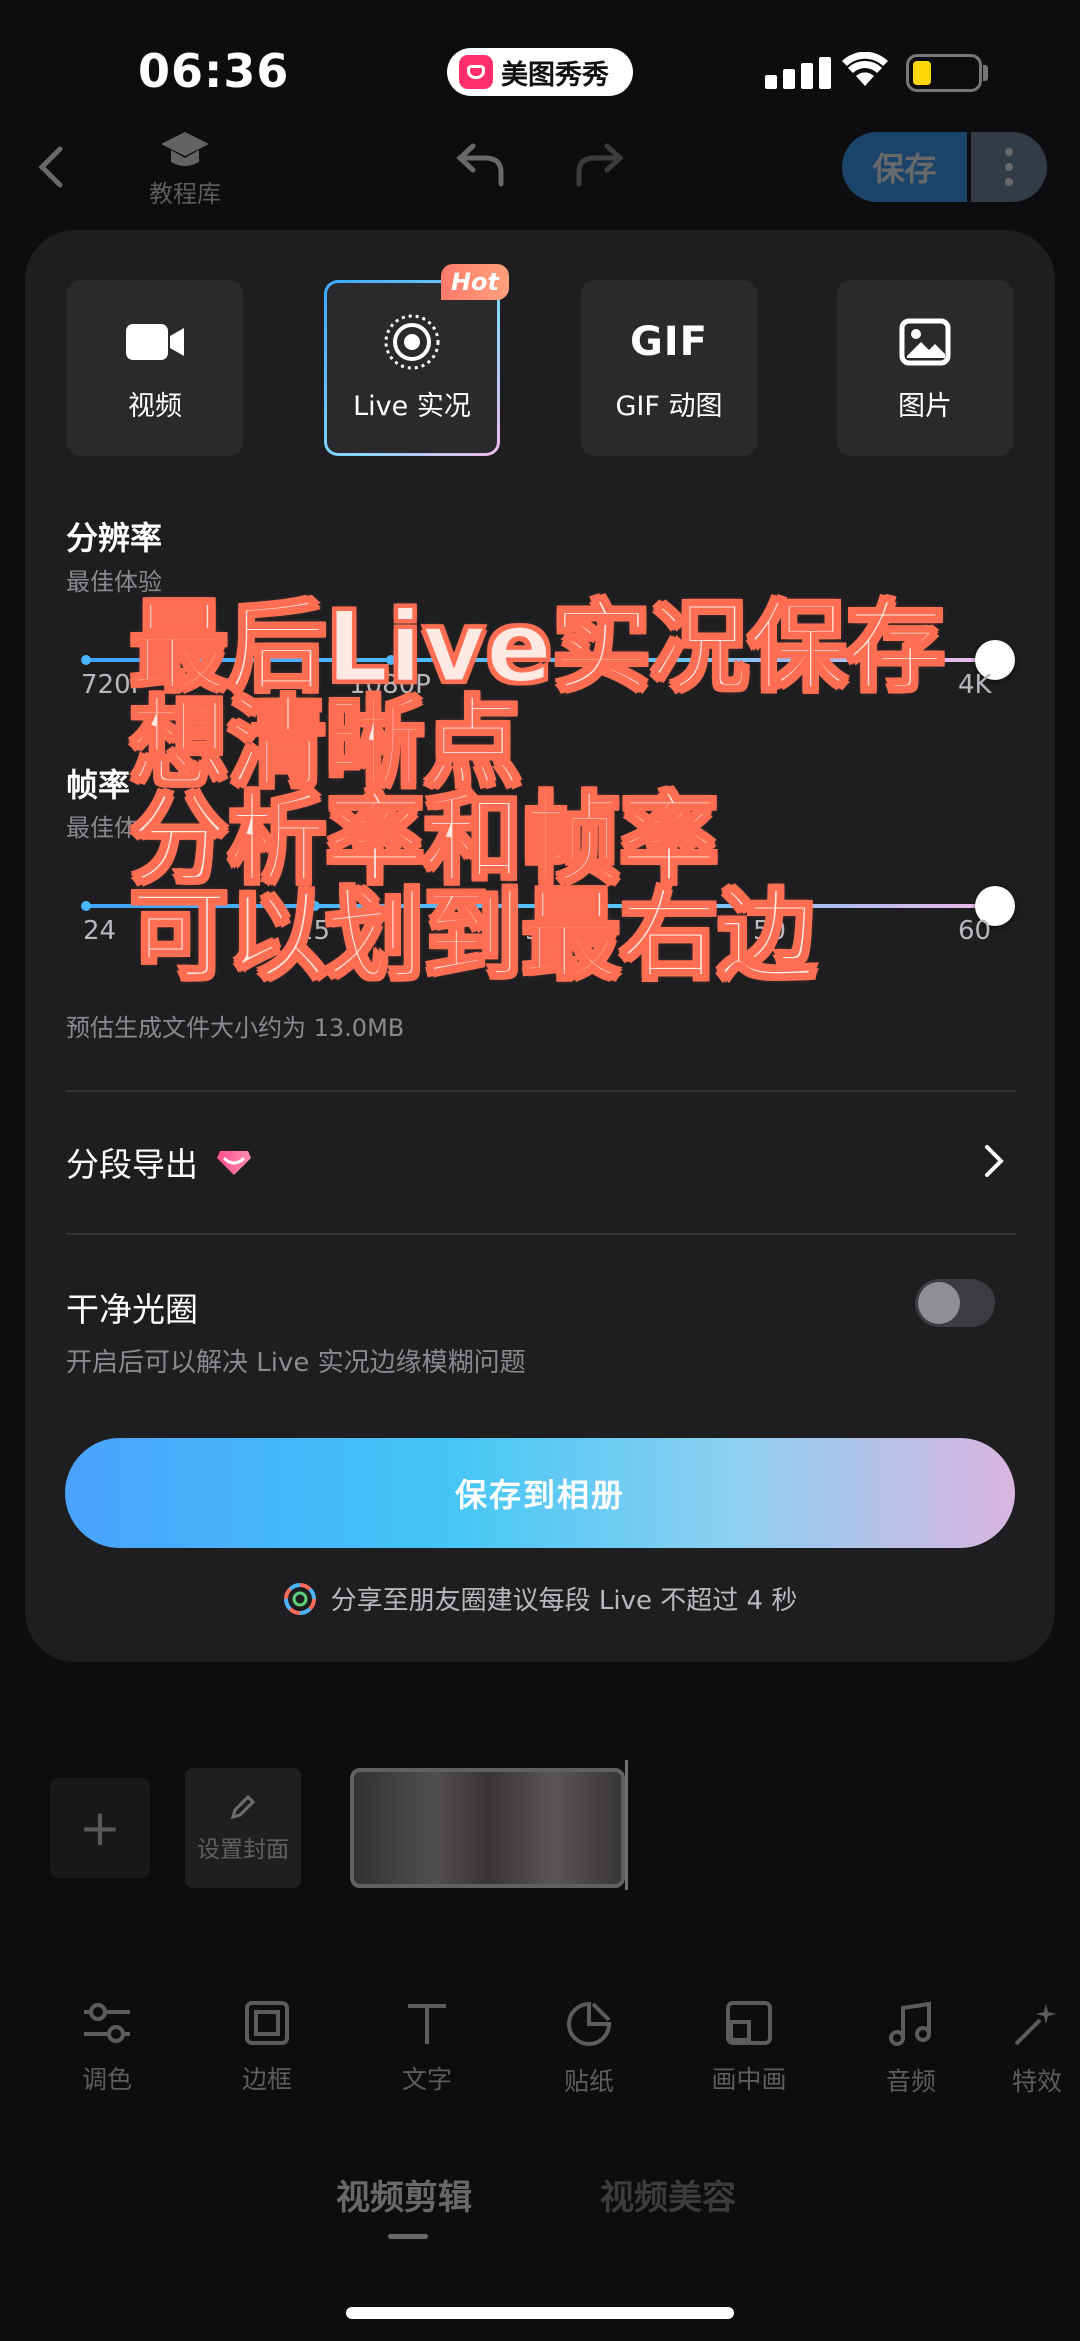  I want to click on music-note-icon, so click(910, 2023).